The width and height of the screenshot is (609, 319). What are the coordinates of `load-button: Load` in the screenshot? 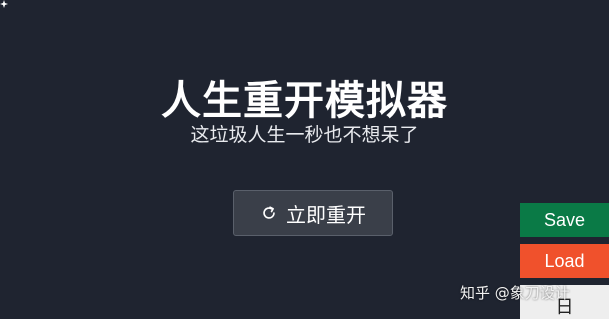 It's located at (564, 261).